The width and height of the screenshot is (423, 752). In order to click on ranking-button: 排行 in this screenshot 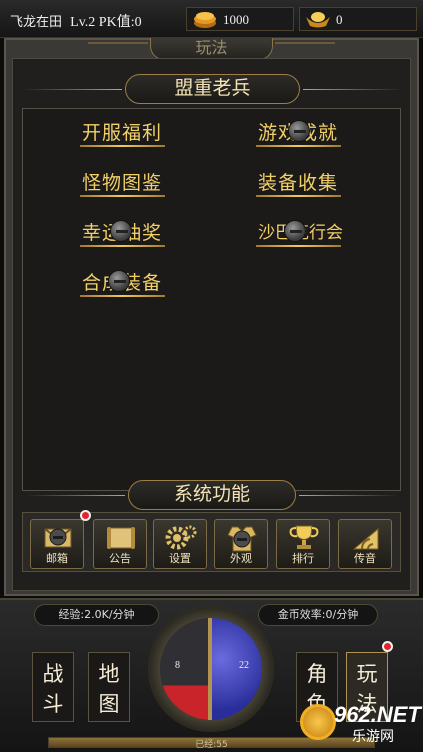, I will do `click(303, 544)`.